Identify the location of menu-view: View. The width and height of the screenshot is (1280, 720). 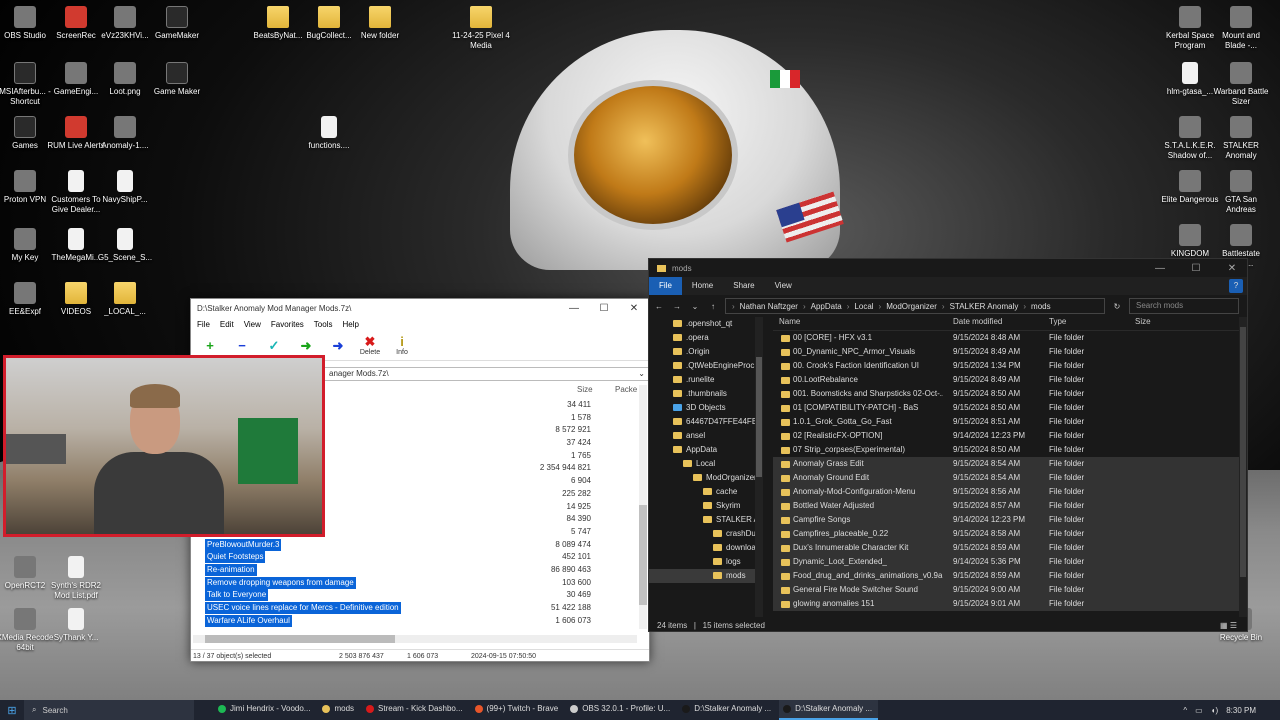
(252, 324).